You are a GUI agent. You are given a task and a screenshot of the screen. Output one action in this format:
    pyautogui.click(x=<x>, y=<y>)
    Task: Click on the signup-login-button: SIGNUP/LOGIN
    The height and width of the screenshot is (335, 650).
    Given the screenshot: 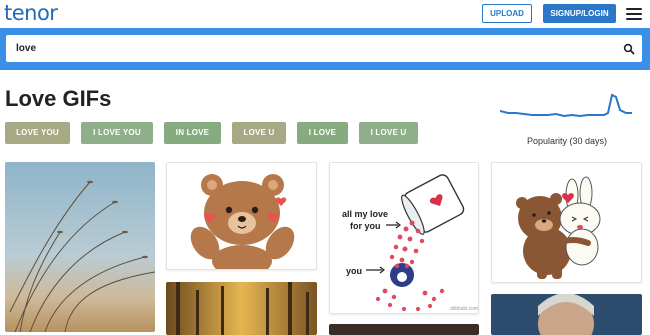 What is the action you would take?
    pyautogui.click(x=579, y=13)
    